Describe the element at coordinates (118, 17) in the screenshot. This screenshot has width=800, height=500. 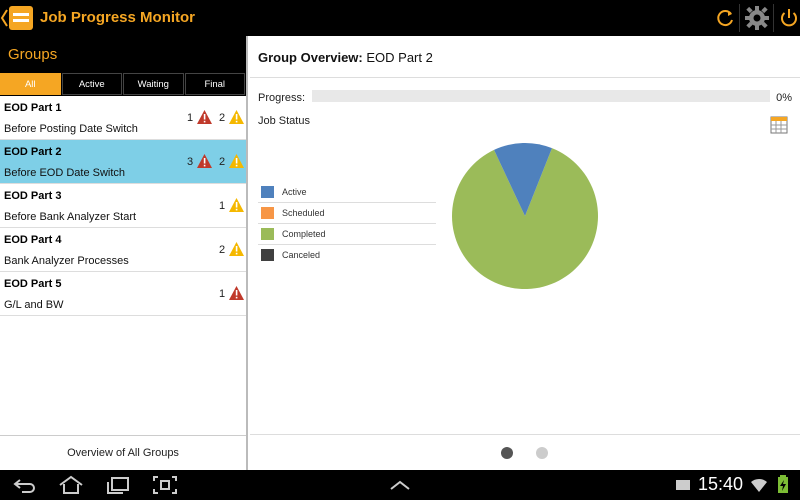
I see `app-title: Job Progress Monitor` at that location.